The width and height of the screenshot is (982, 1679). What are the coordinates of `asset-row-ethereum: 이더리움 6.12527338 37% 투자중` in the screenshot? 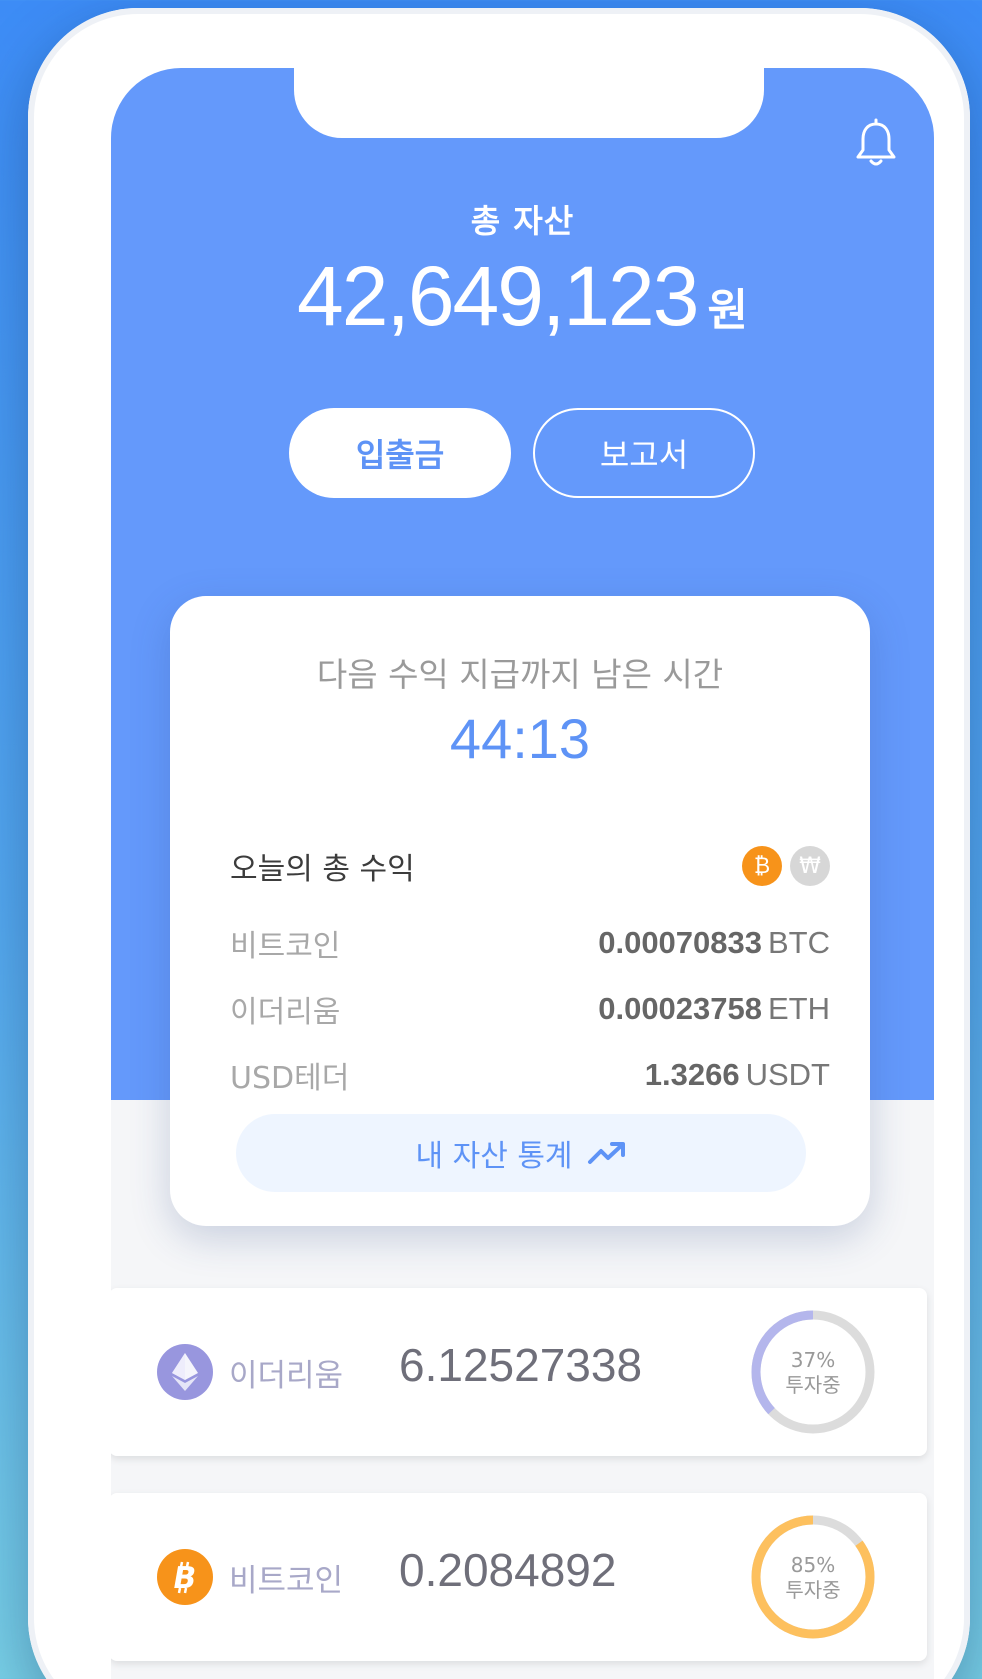 It's located at (519, 1372).